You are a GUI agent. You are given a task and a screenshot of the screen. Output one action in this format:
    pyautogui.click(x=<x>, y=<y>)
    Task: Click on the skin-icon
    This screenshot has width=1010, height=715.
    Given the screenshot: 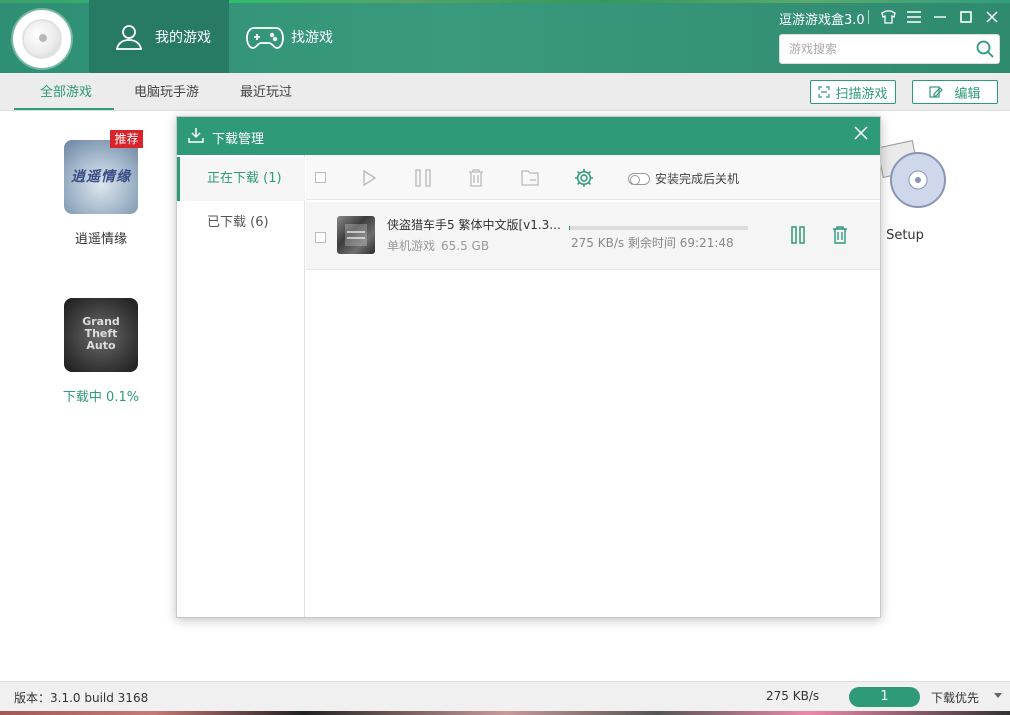 What is the action you would take?
    pyautogui.click(x=888, y=17)
    